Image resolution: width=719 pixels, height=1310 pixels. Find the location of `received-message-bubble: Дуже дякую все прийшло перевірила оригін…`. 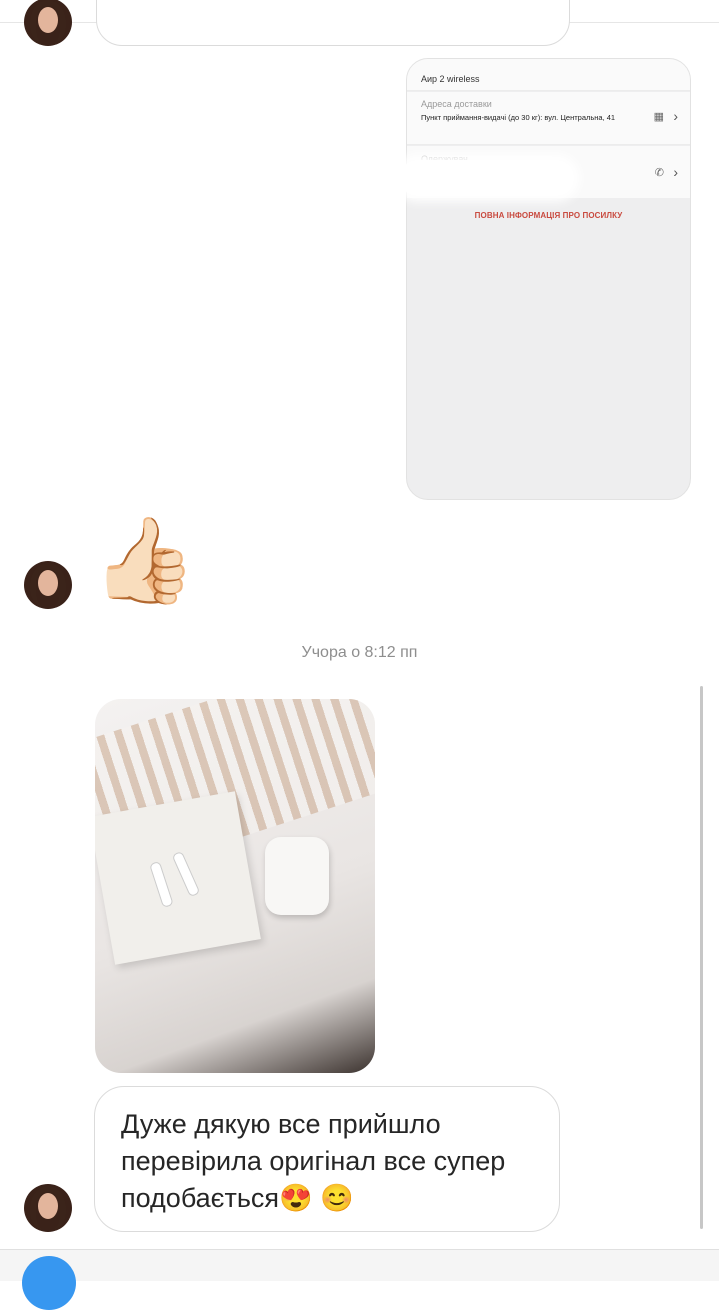

received-message-bubble: Дуже дякую все прийшло перевірила оригін… is located at coordinates (327, 1159).